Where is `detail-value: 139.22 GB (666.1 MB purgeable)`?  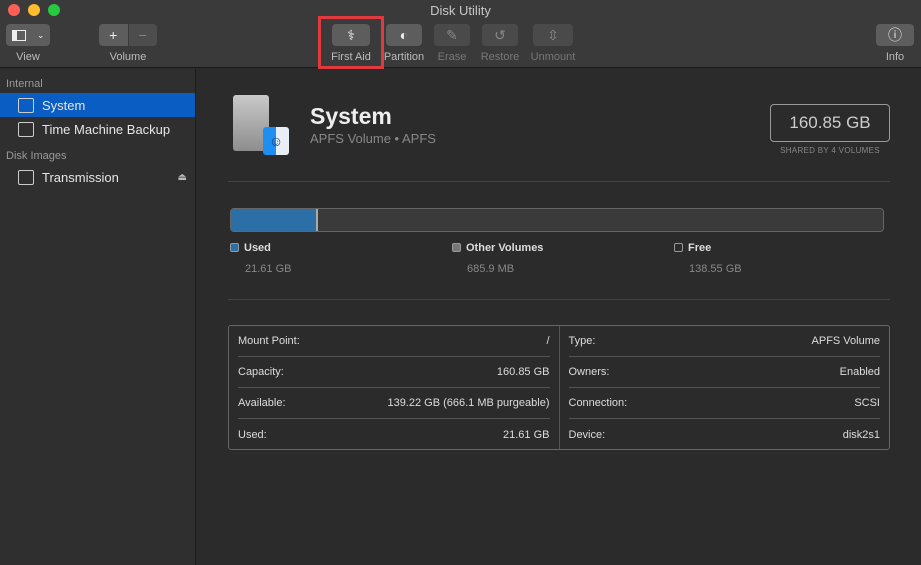
detail-value: 139.22 GB (666.1 MB purgeable) is located at coordinates (468, 403).